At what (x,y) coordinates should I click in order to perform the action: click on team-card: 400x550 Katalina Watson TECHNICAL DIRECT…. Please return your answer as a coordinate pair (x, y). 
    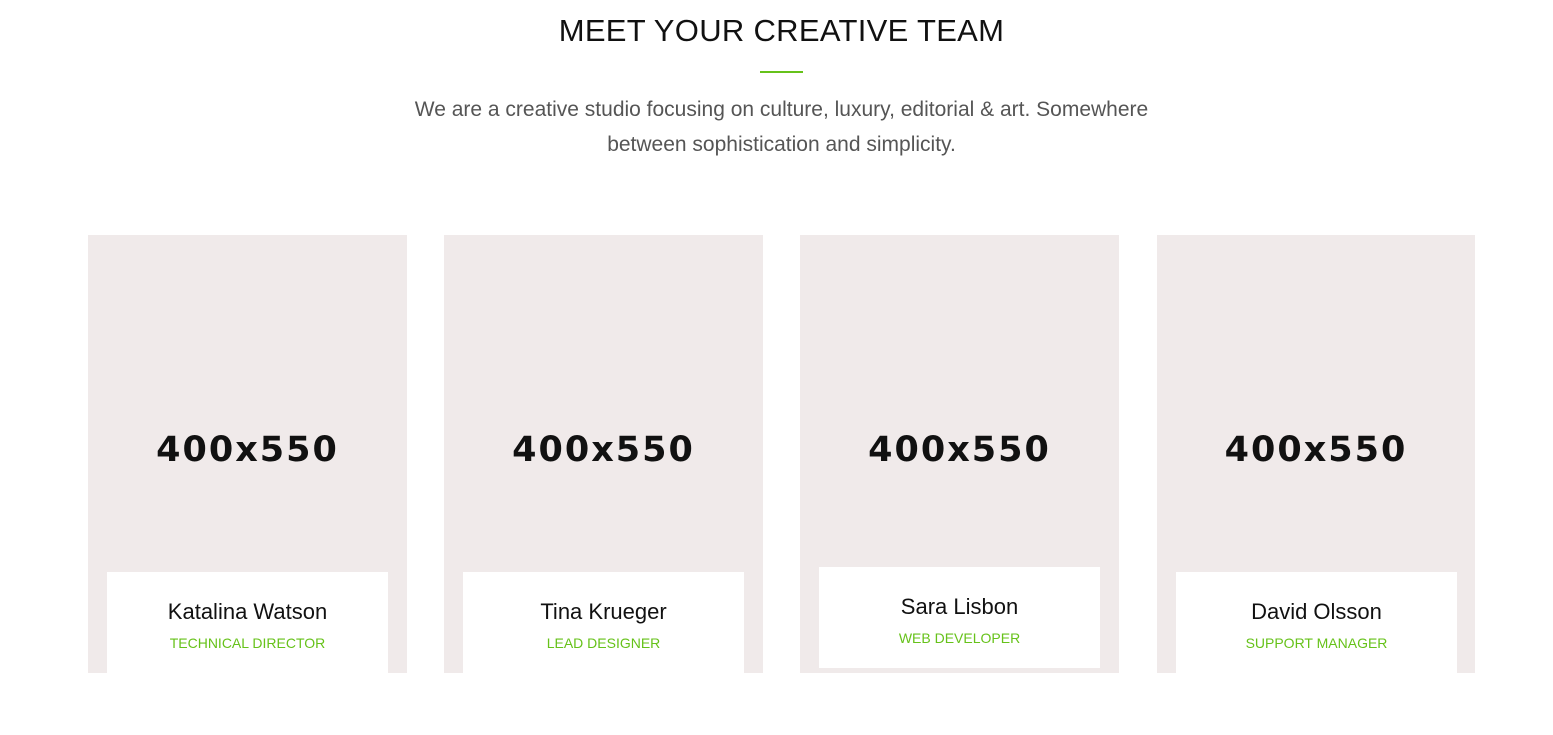
    Looking at the image, I should click on (247, 454).